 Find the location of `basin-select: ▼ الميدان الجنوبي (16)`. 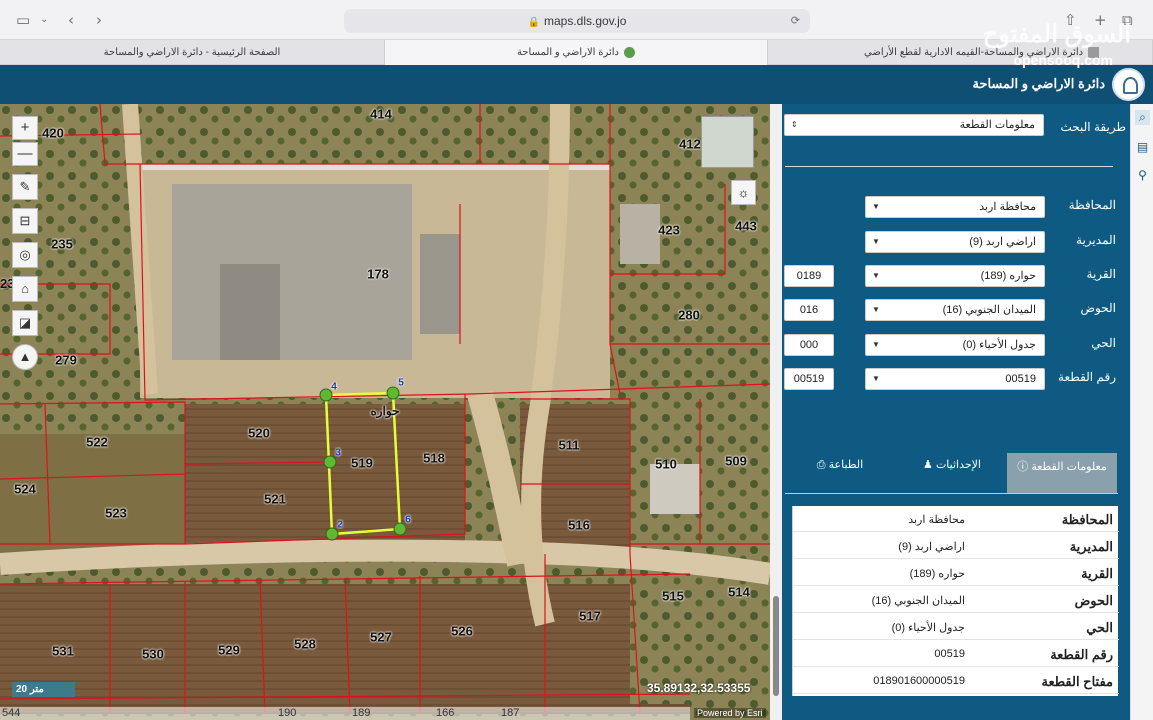

basin-select: ▼ الميدان الجنوبي (16) is located at coordinates (955, 310).